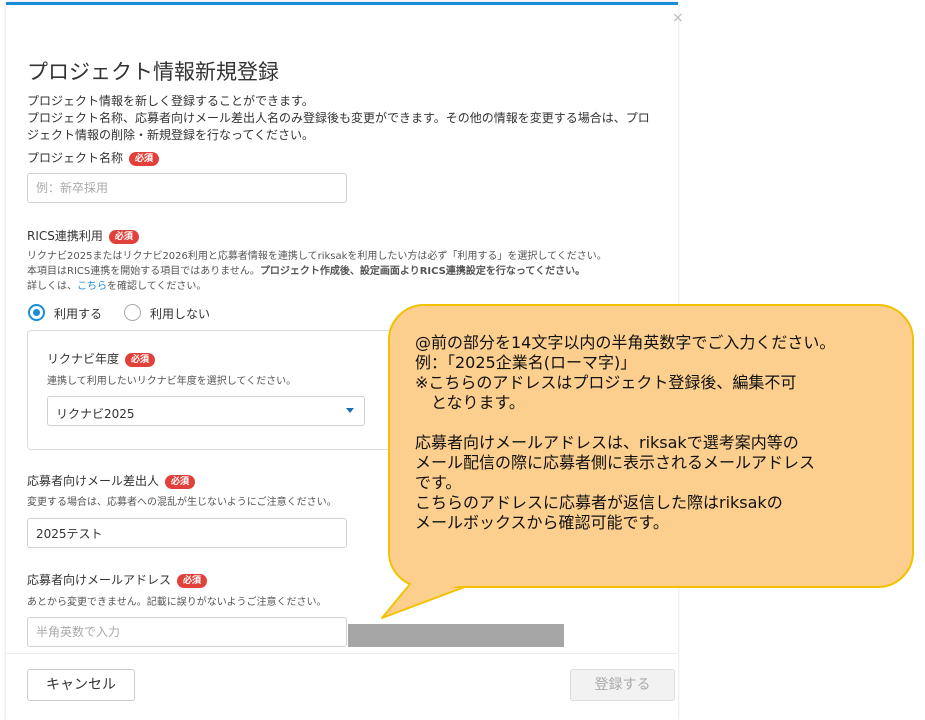  I want to click on radio-use-label: 利用する, so click(78, 313).